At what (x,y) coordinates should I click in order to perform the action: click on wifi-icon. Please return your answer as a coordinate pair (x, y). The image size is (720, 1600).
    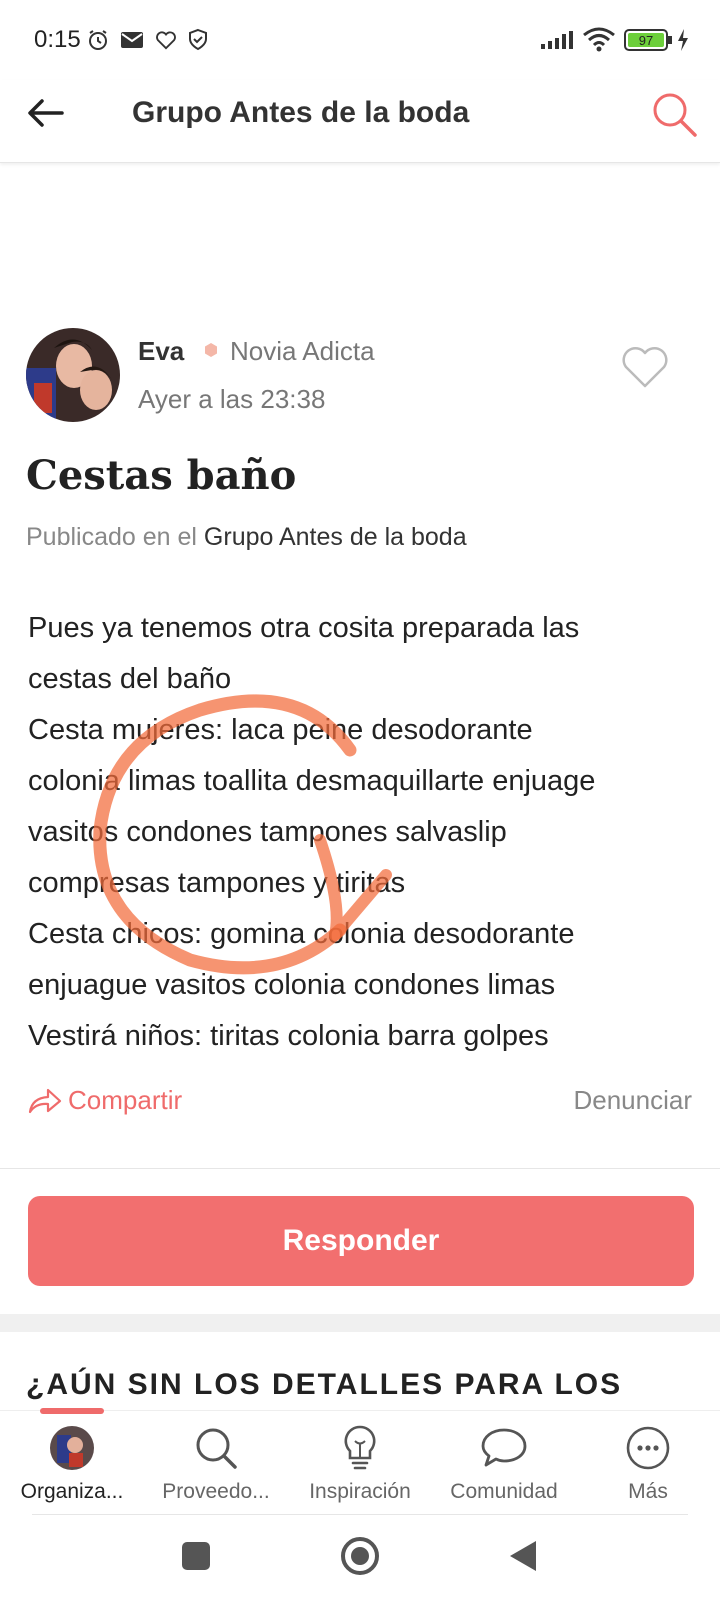
    Looking at the image, I should click on (599, 39).